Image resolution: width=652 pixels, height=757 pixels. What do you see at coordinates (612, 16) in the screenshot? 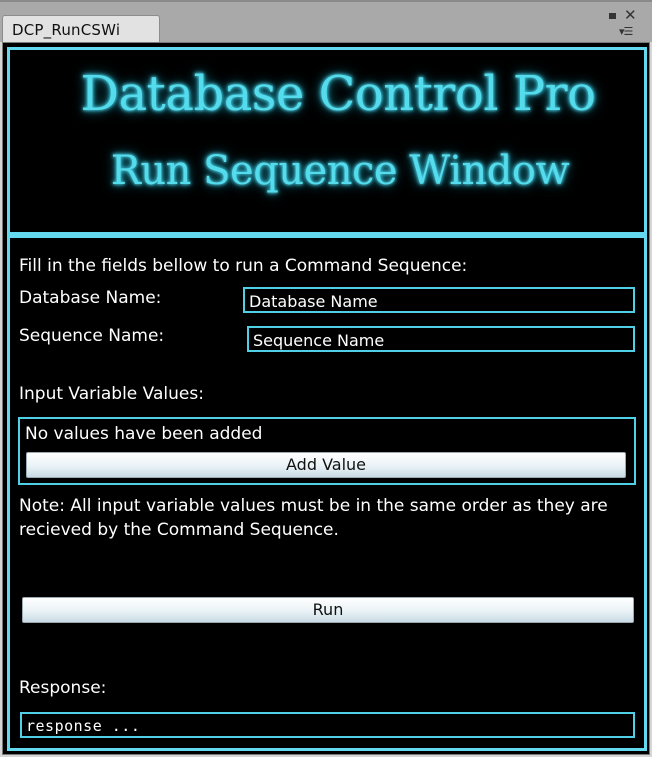
I see `maximize-icon` at bounding box center [612, 16].